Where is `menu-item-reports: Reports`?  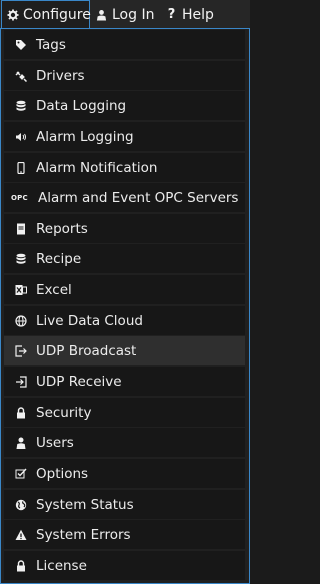
menu-item-reports: Reports is located at coordinates (124, 228).